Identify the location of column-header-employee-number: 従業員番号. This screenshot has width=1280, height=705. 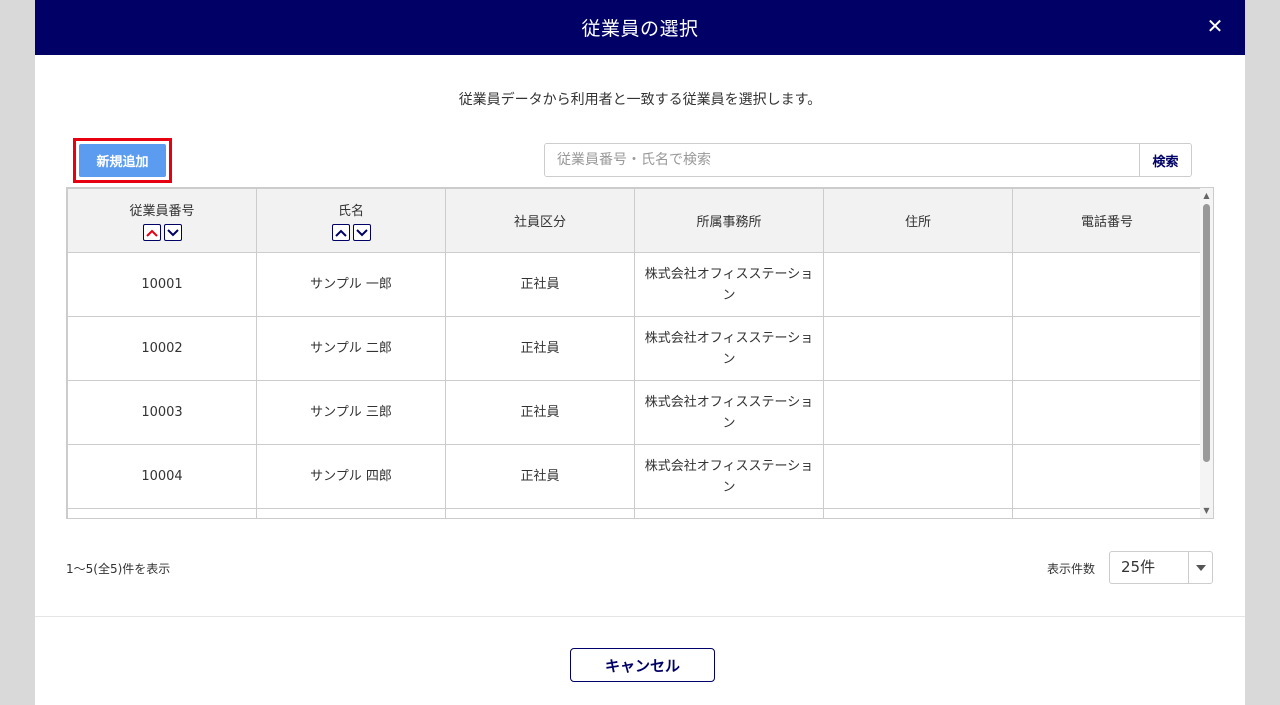
(162, 220).